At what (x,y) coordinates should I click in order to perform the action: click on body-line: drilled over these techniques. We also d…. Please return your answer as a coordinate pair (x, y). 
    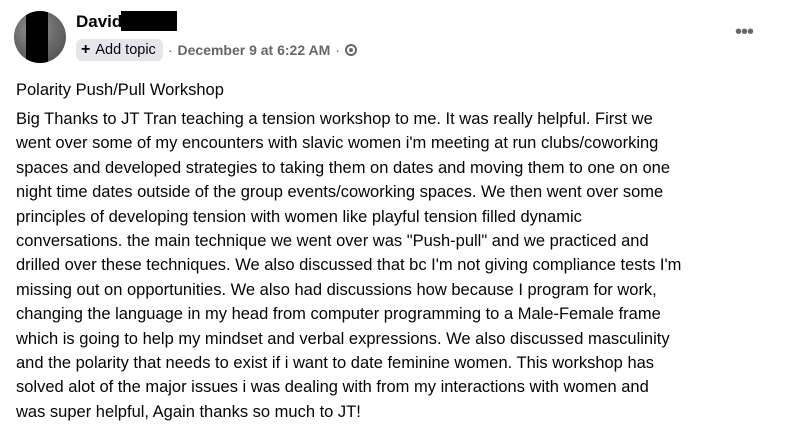
    Looking at the image, I should click on (349, 265).